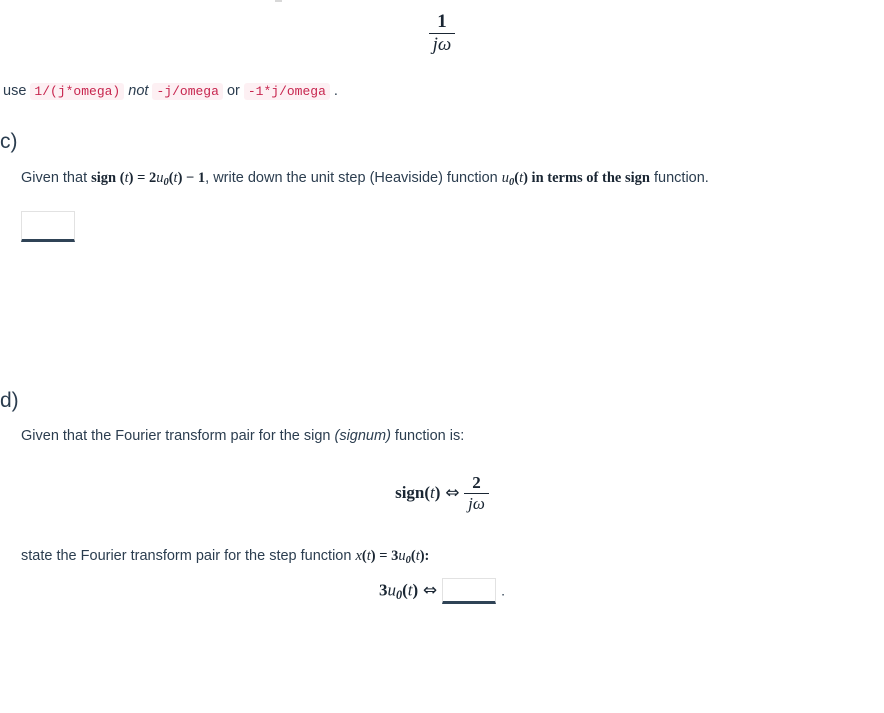 The image size is (884, 713). What do you see at coordinates (77, 91) in the screenshot?
I see `code-chip-correct: 1/(j*omega)` at bounding box center [77, 91].